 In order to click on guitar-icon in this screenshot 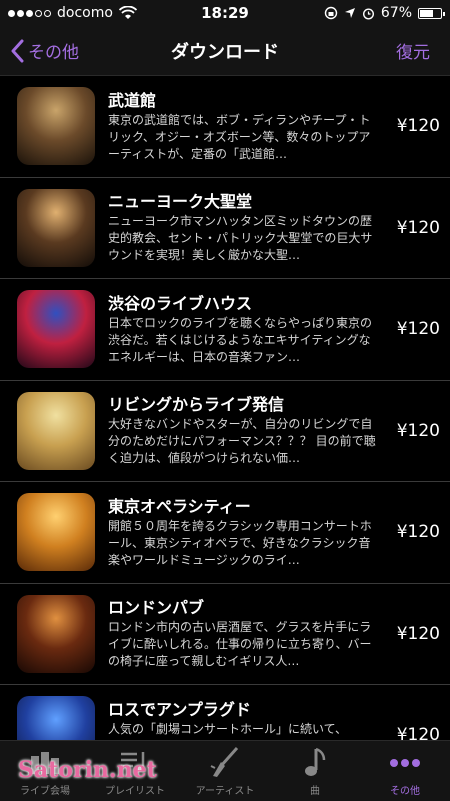, I will do `click(225, 763)`.